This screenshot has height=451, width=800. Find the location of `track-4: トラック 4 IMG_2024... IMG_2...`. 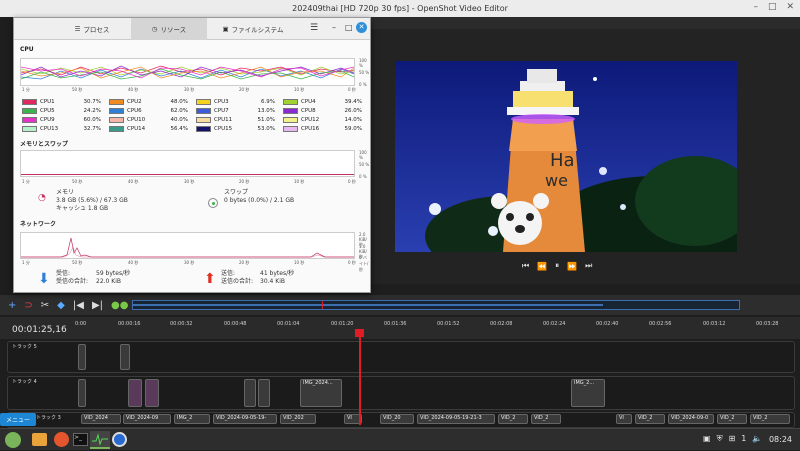

track-4: トラック 4 IMG_2024... IMG_2... is located at coordinates (401, 393).